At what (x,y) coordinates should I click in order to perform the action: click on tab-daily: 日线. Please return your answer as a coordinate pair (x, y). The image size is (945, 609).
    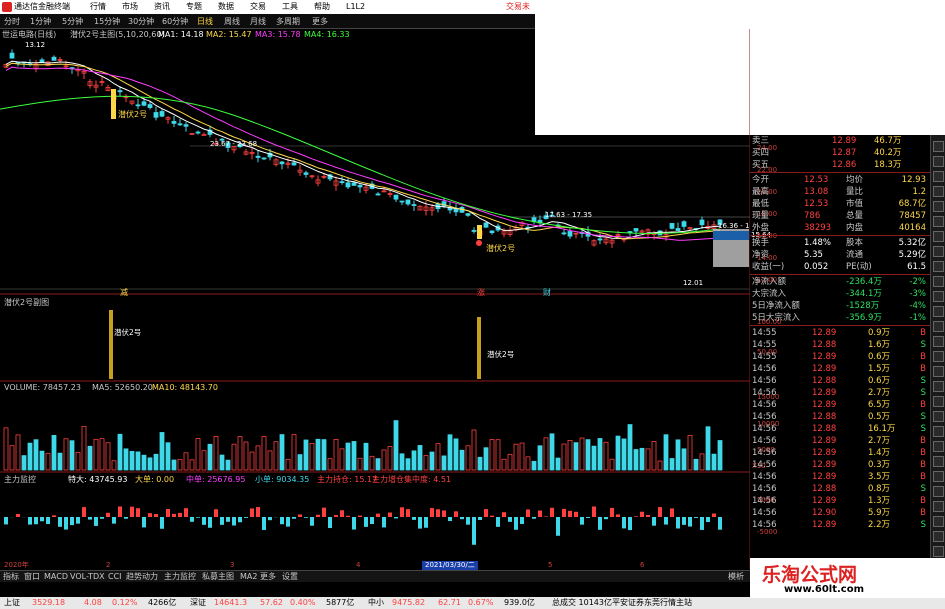
    Looking at the image, I should click on (205, 21).